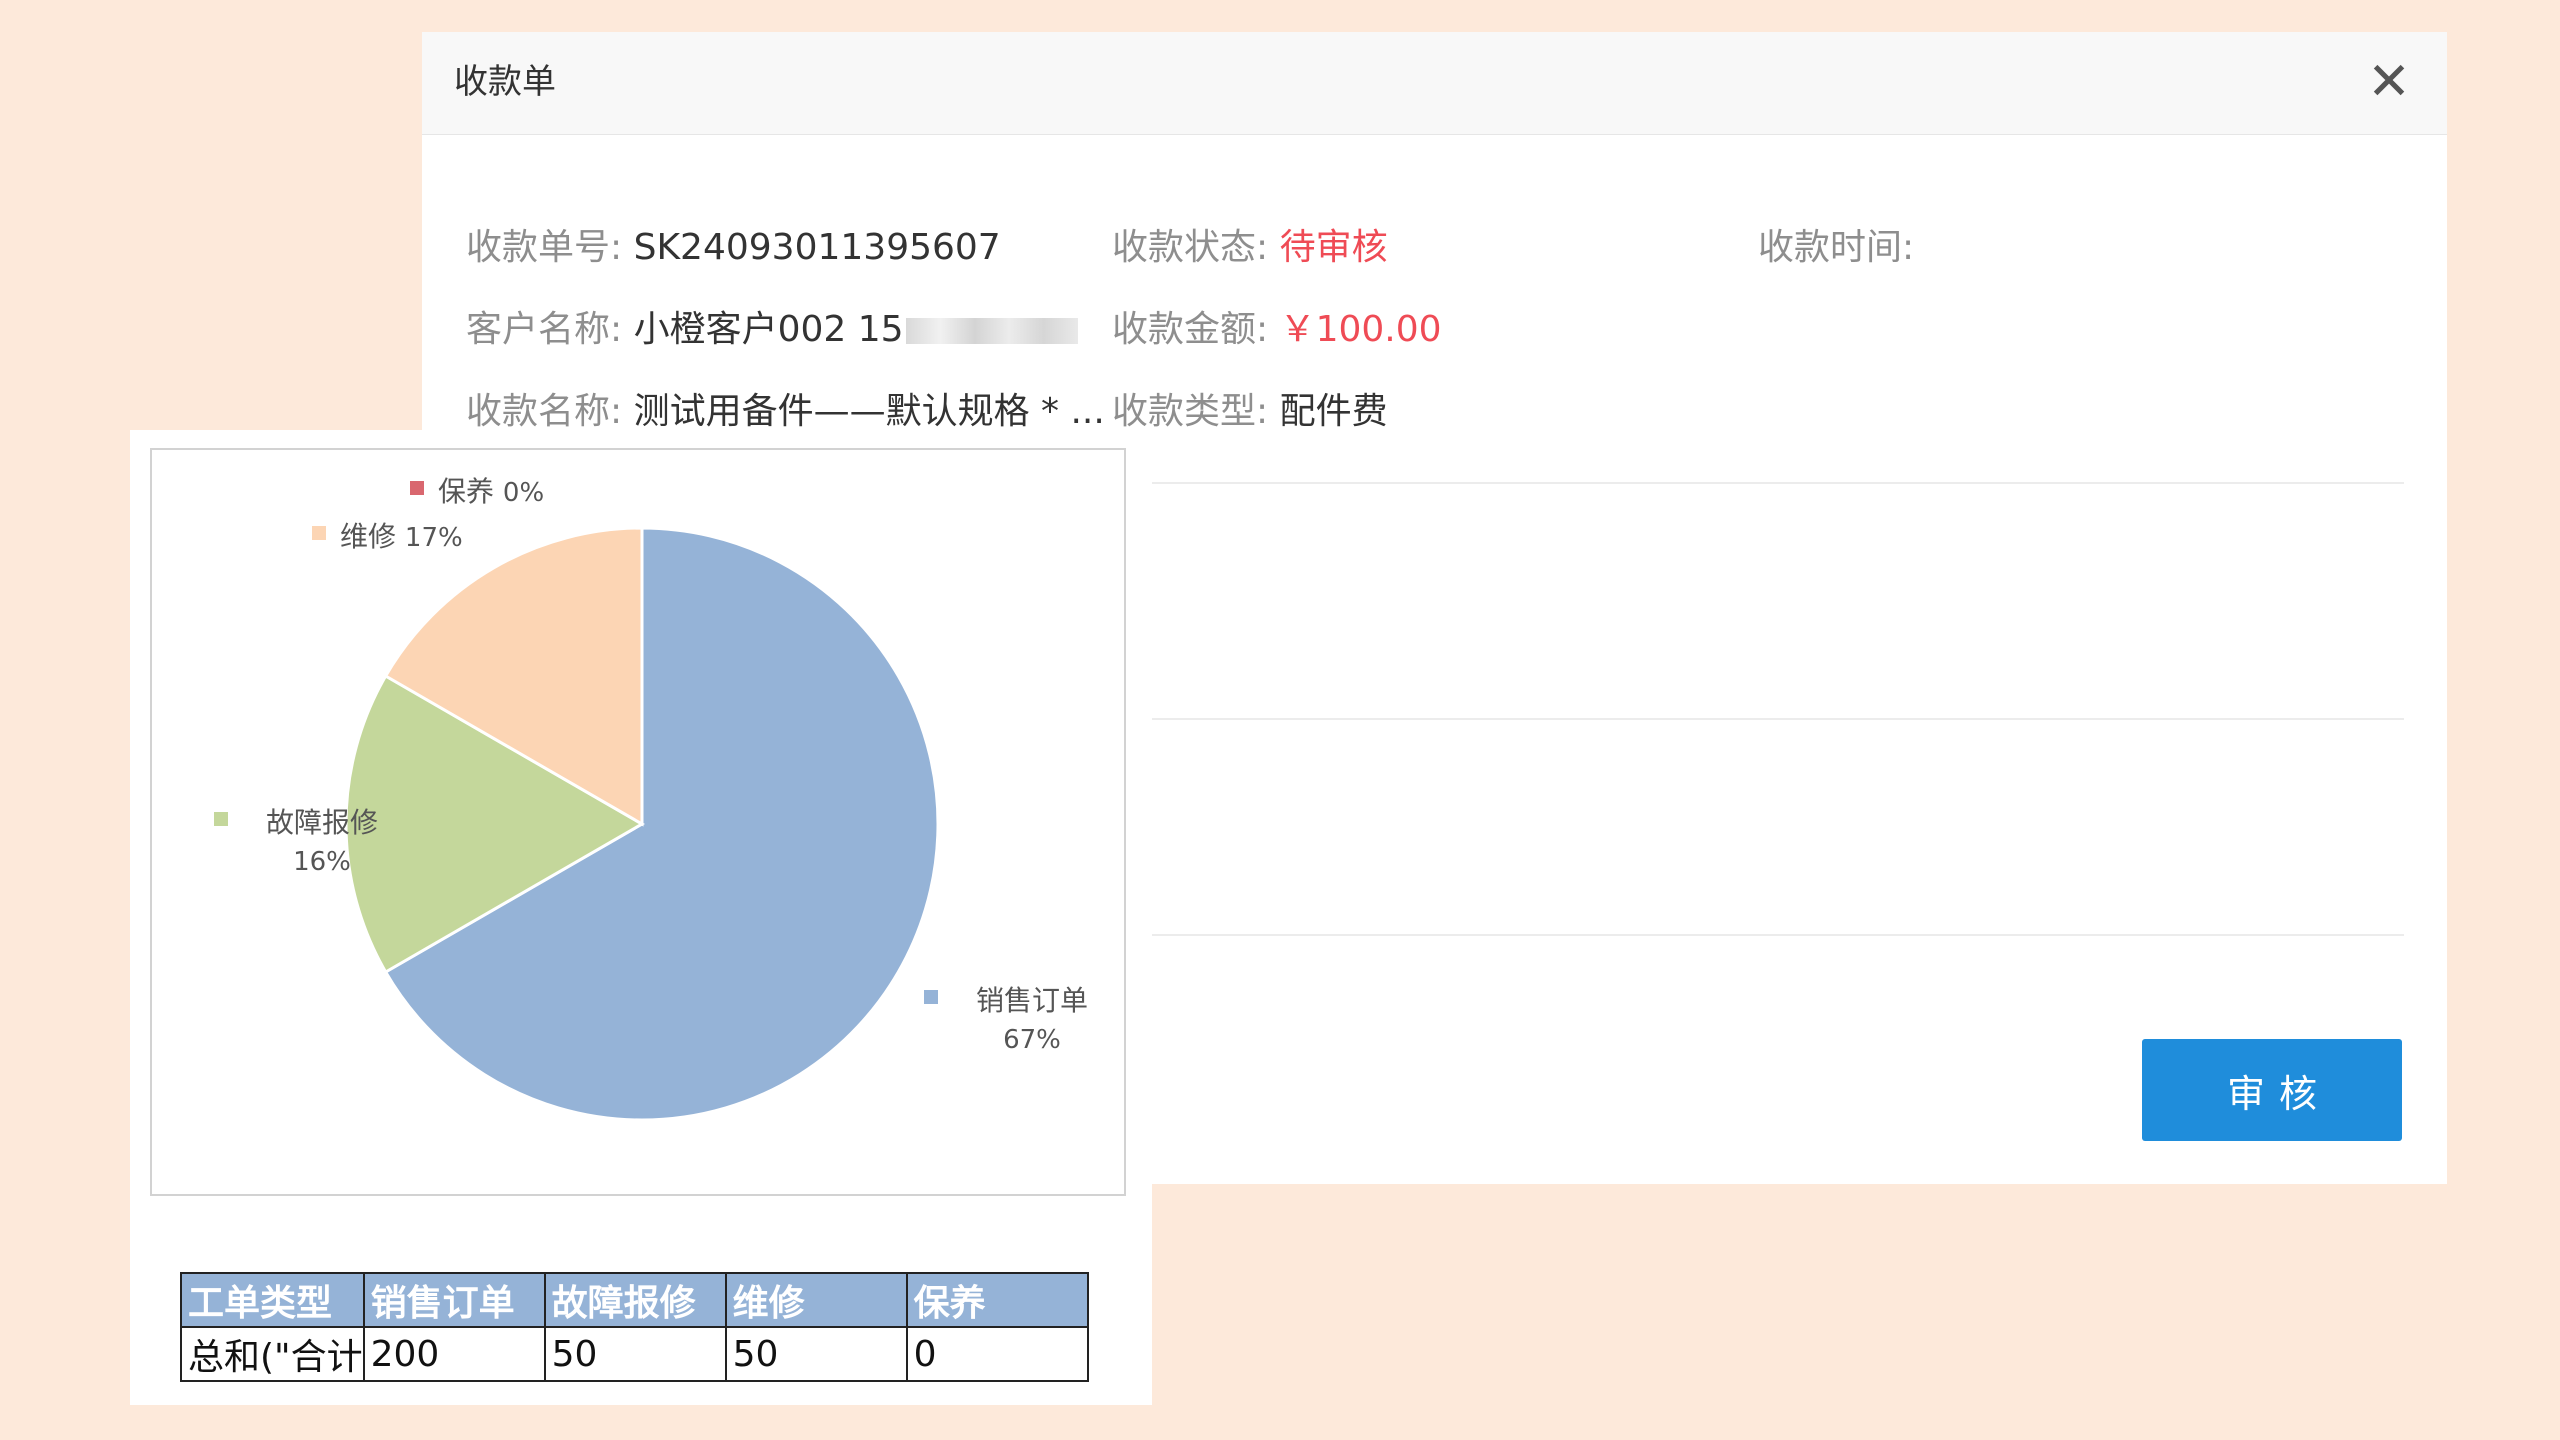  What do you see at coordinates (1277, 326) in the screenshot?
I see `amount-field: 收款金额: ￥100.00` at bounding box center [1277, 326].